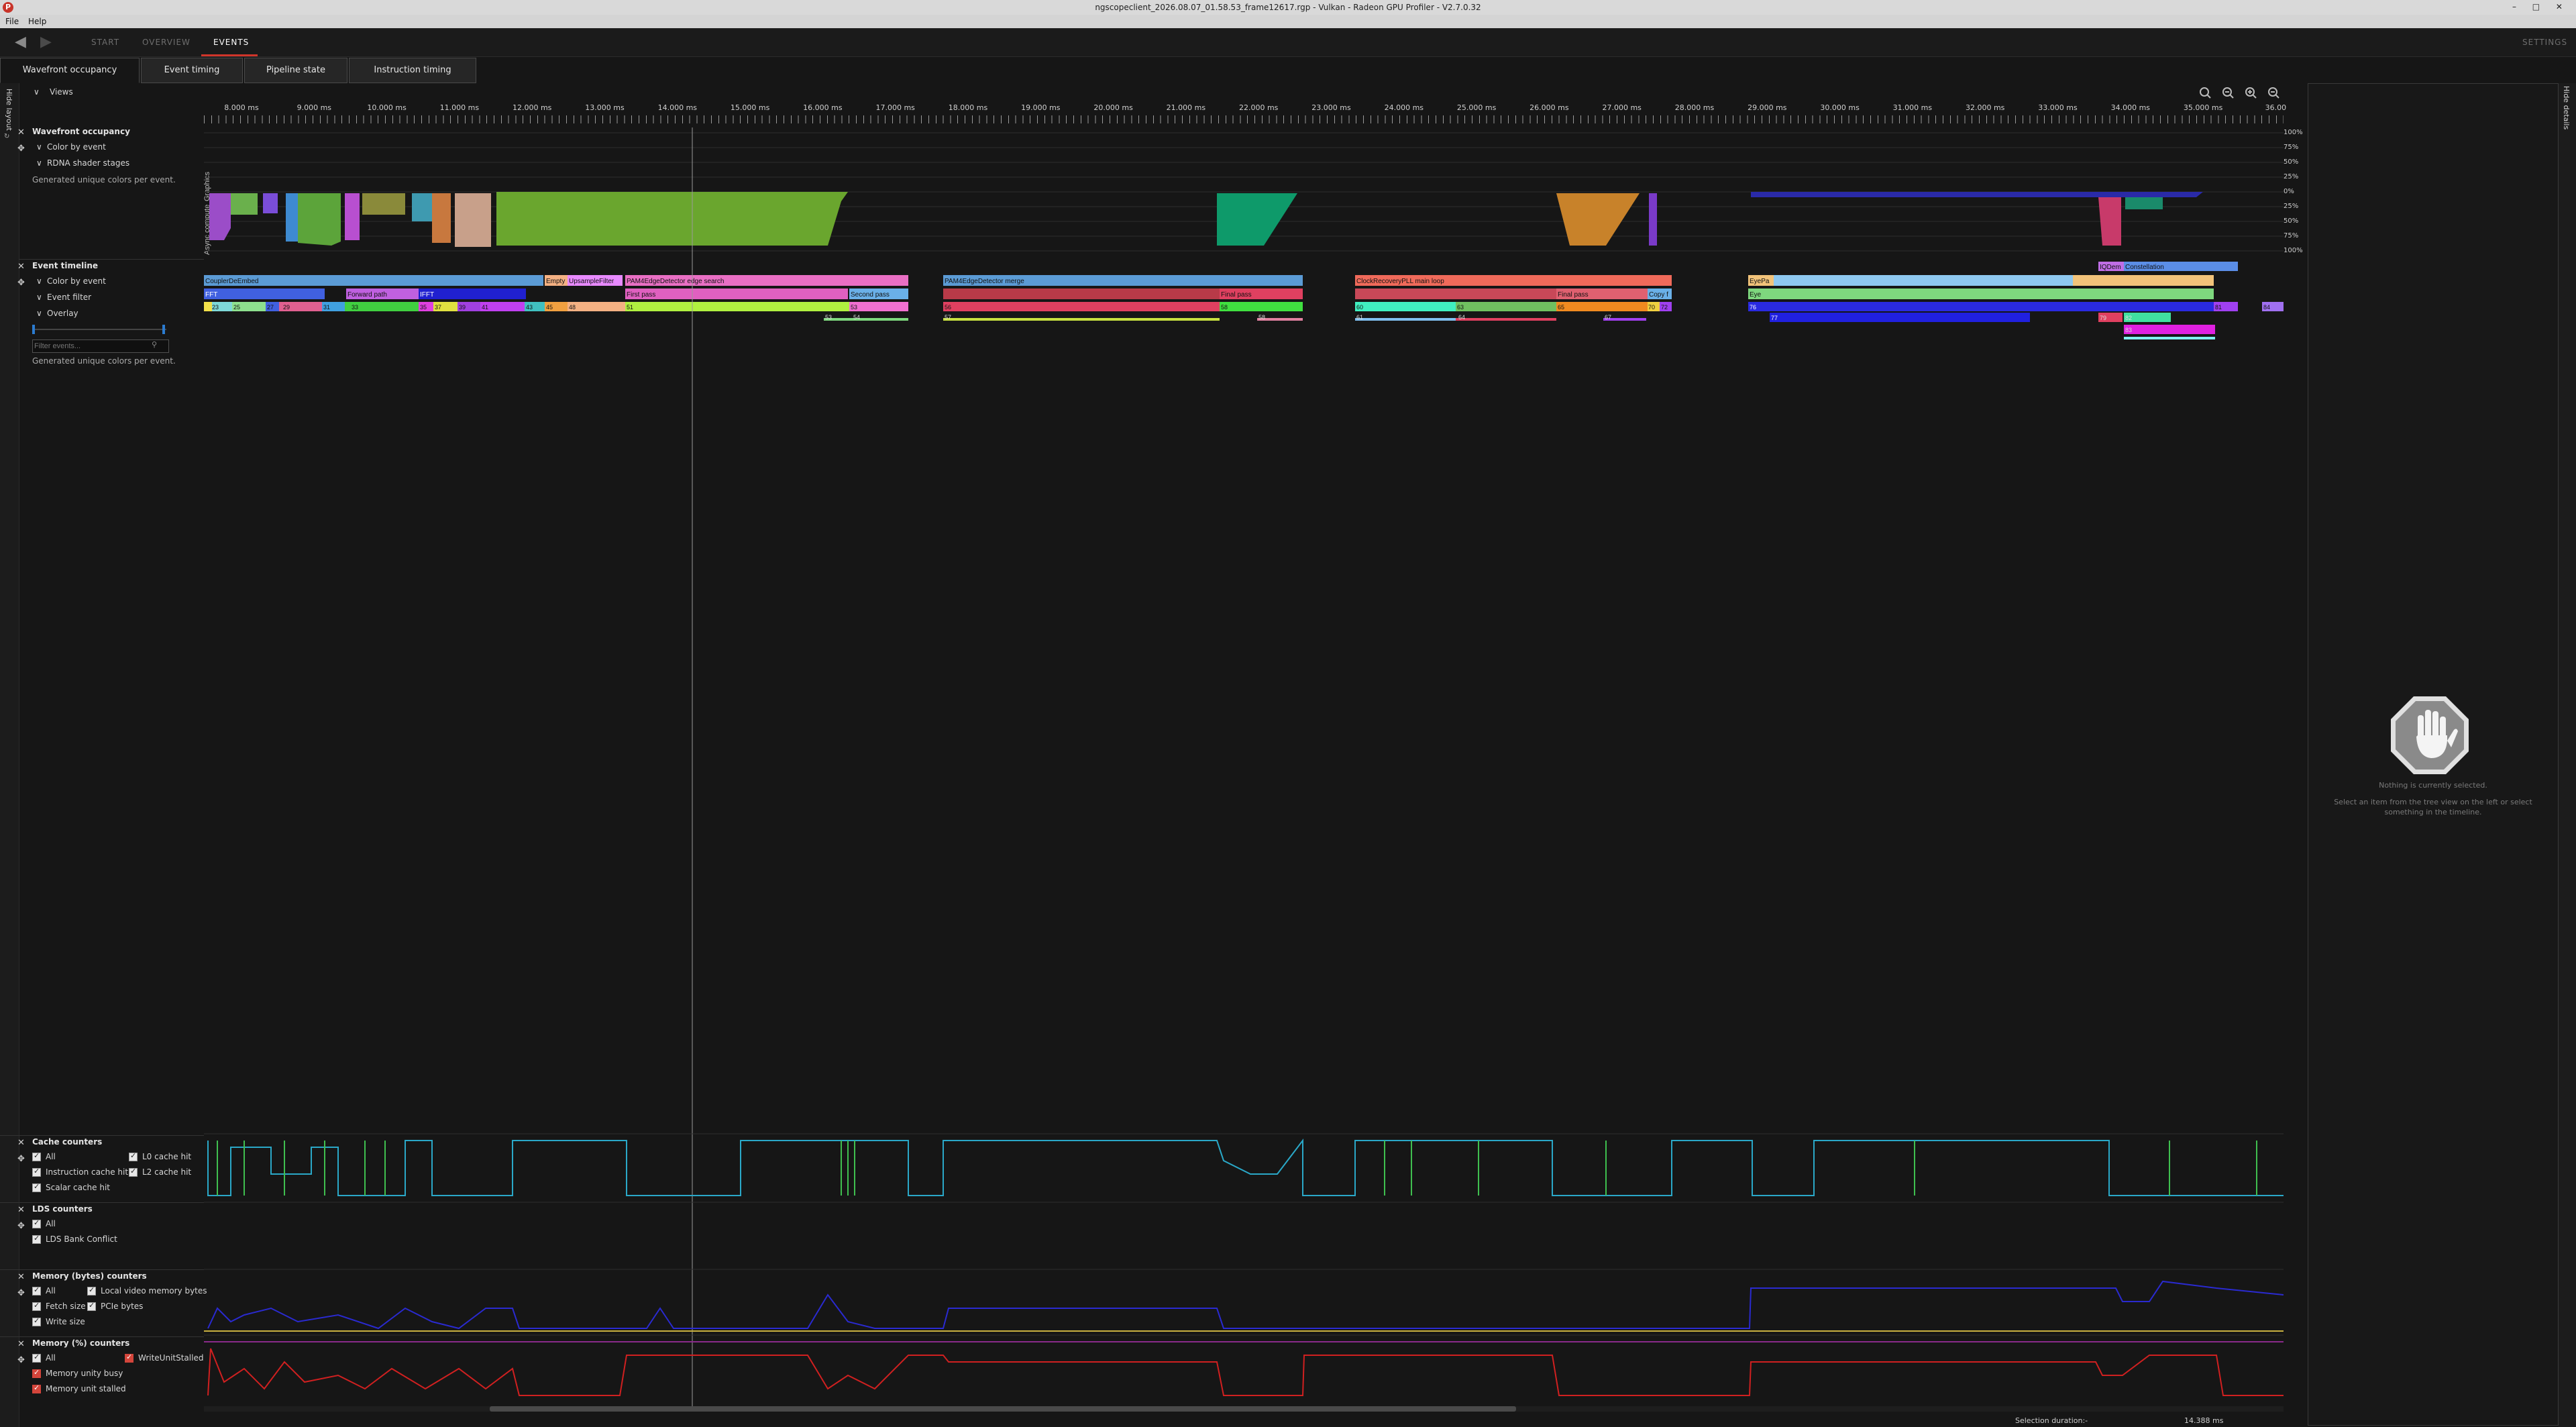  Describe the element at coordinates (2228, 93) in the screenshot. I see `zoom-reset-icon` at that location.